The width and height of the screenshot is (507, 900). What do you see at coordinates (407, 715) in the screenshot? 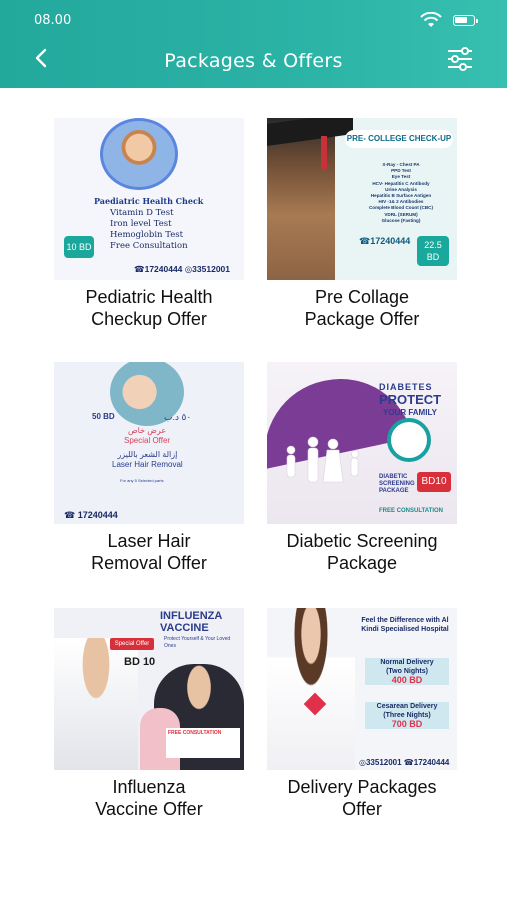
I see `cesarean-delivery-box: Cesarean Delivery (Three Nights) 700 BD` at bounding box center [407, 715].